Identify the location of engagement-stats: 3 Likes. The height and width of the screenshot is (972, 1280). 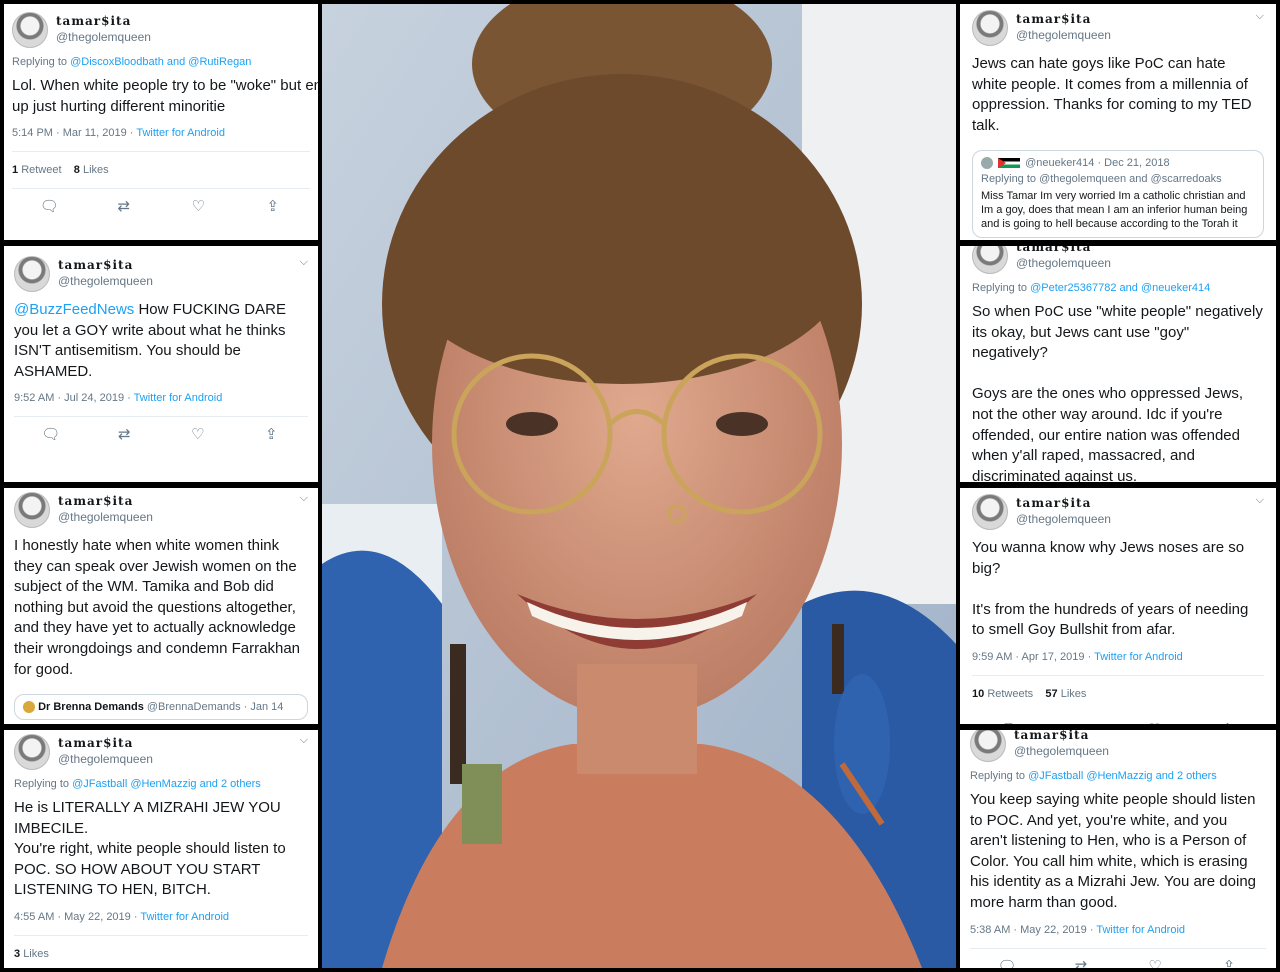
(161, 952).